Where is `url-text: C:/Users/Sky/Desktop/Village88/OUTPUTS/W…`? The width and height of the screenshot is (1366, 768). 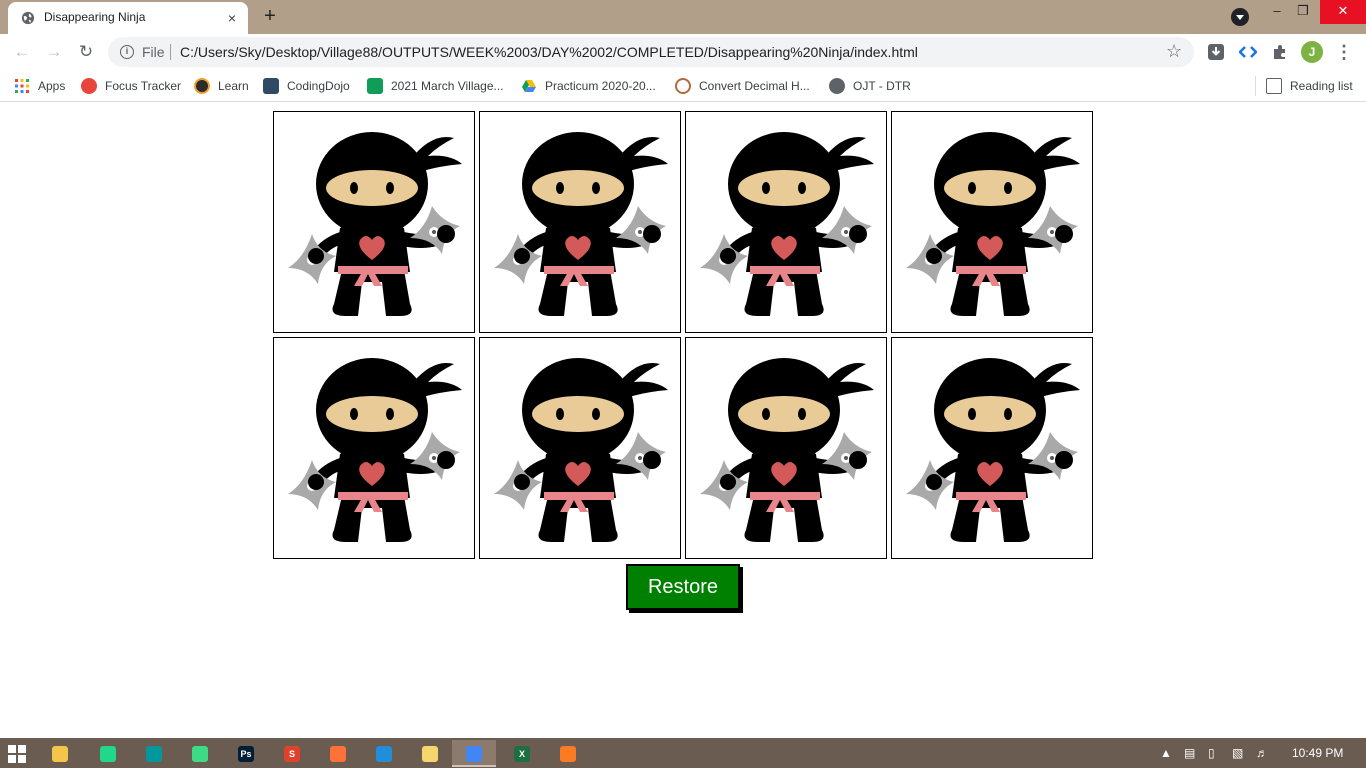 url-text: C:/Users/Sky/Desktop/Village88/OUTPUTS/W… is located at coordinates (549, 52).